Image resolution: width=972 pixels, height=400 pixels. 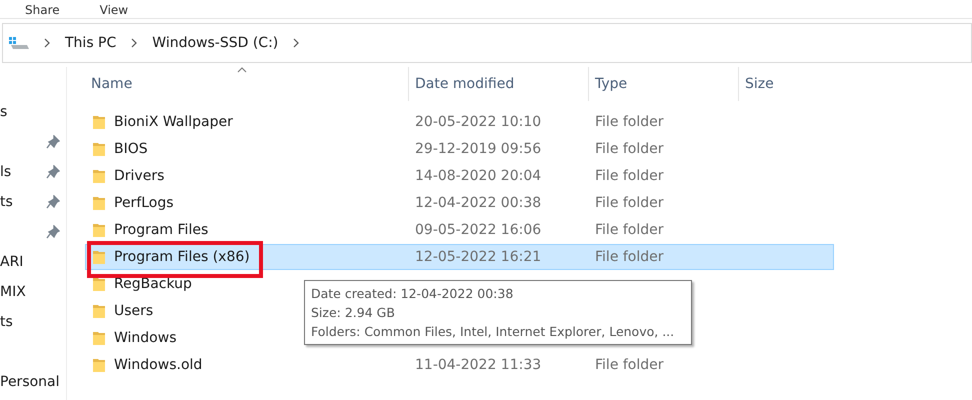 What do you see at coordinates (131, 149) in the screenshot?
I see `file-name: BIOS` at bounding box center [131, 149].